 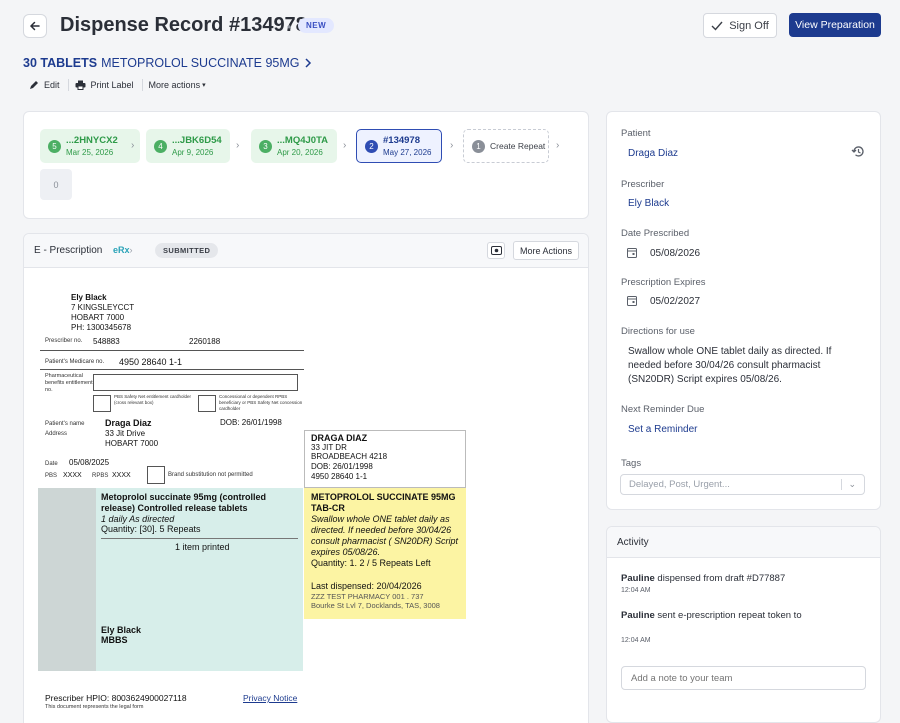 What do you see at coordinates (106, 341) in the screenshot?
I see `prescriber-number: 548883` at bounding box center [106, 341].